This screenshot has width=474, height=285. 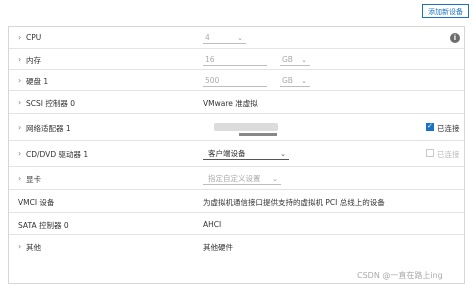 What do you see at coordinates (400, 275) in the screenshot?
I see `watermark: CSDN @一直在路上ing` at bounding box center [400, 275].